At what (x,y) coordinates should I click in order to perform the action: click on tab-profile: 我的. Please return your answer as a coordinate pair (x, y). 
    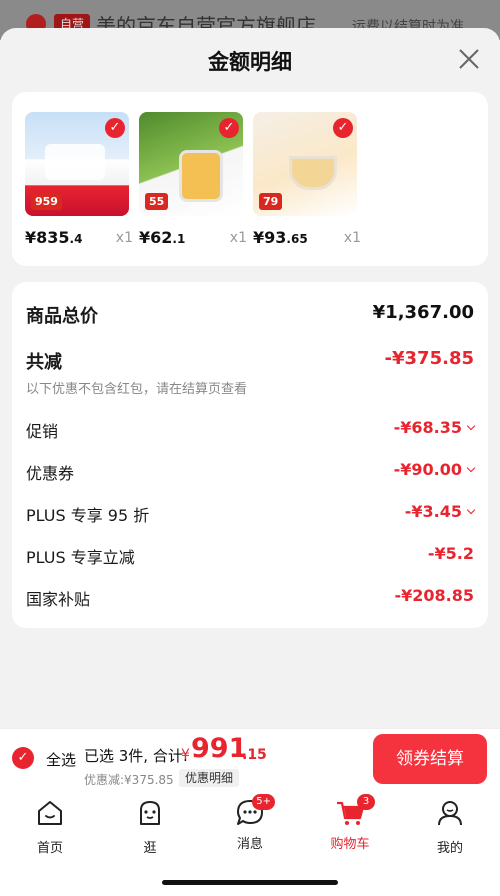
    Looking at the image, I should click on (450, 827).